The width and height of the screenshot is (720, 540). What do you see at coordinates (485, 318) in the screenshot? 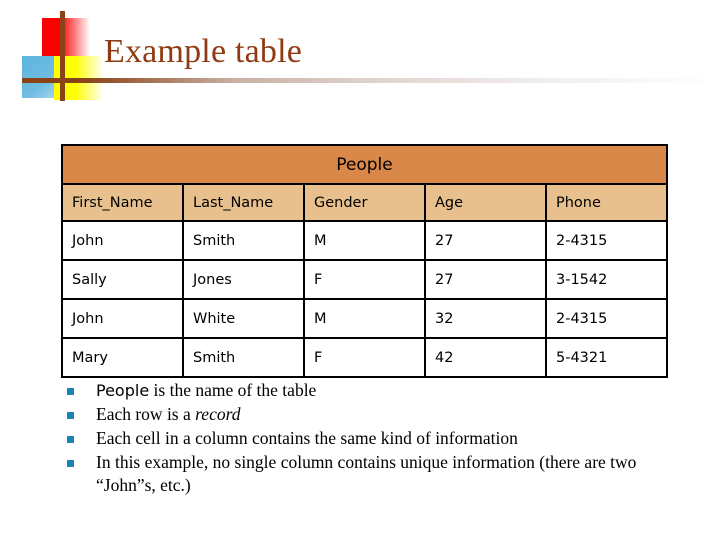
I see `cell-age: 32` at bounding box center [485, 318].